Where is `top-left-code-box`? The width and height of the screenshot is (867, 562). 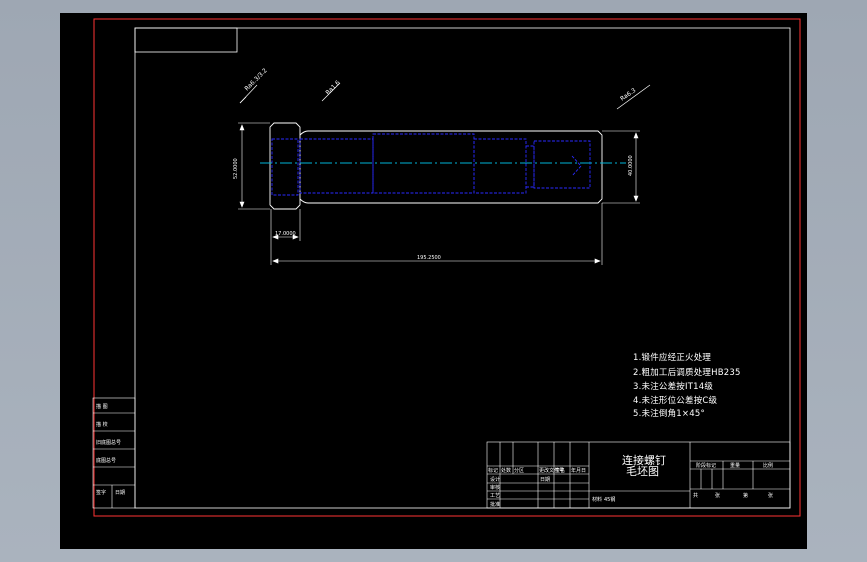 top-left-code-box is located at coordinates (186, 40).